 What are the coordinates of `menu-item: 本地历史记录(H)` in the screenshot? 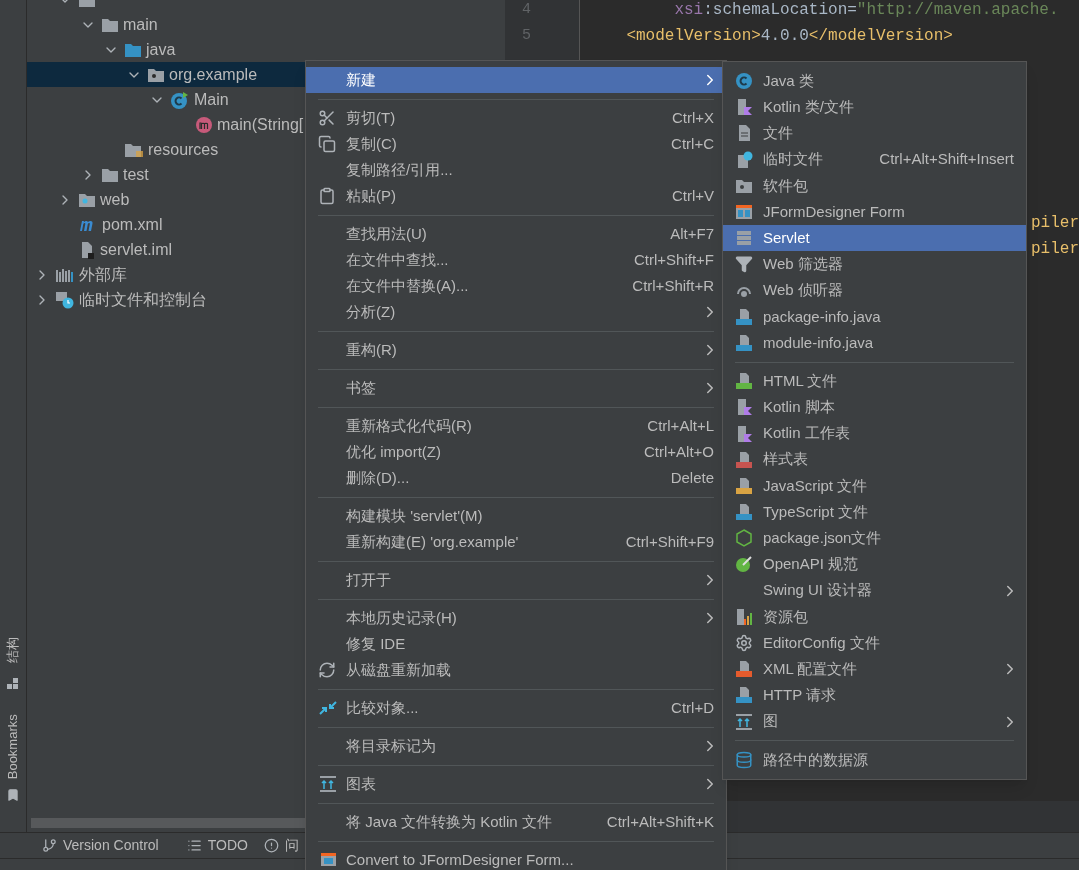 It's located at (516, 618).